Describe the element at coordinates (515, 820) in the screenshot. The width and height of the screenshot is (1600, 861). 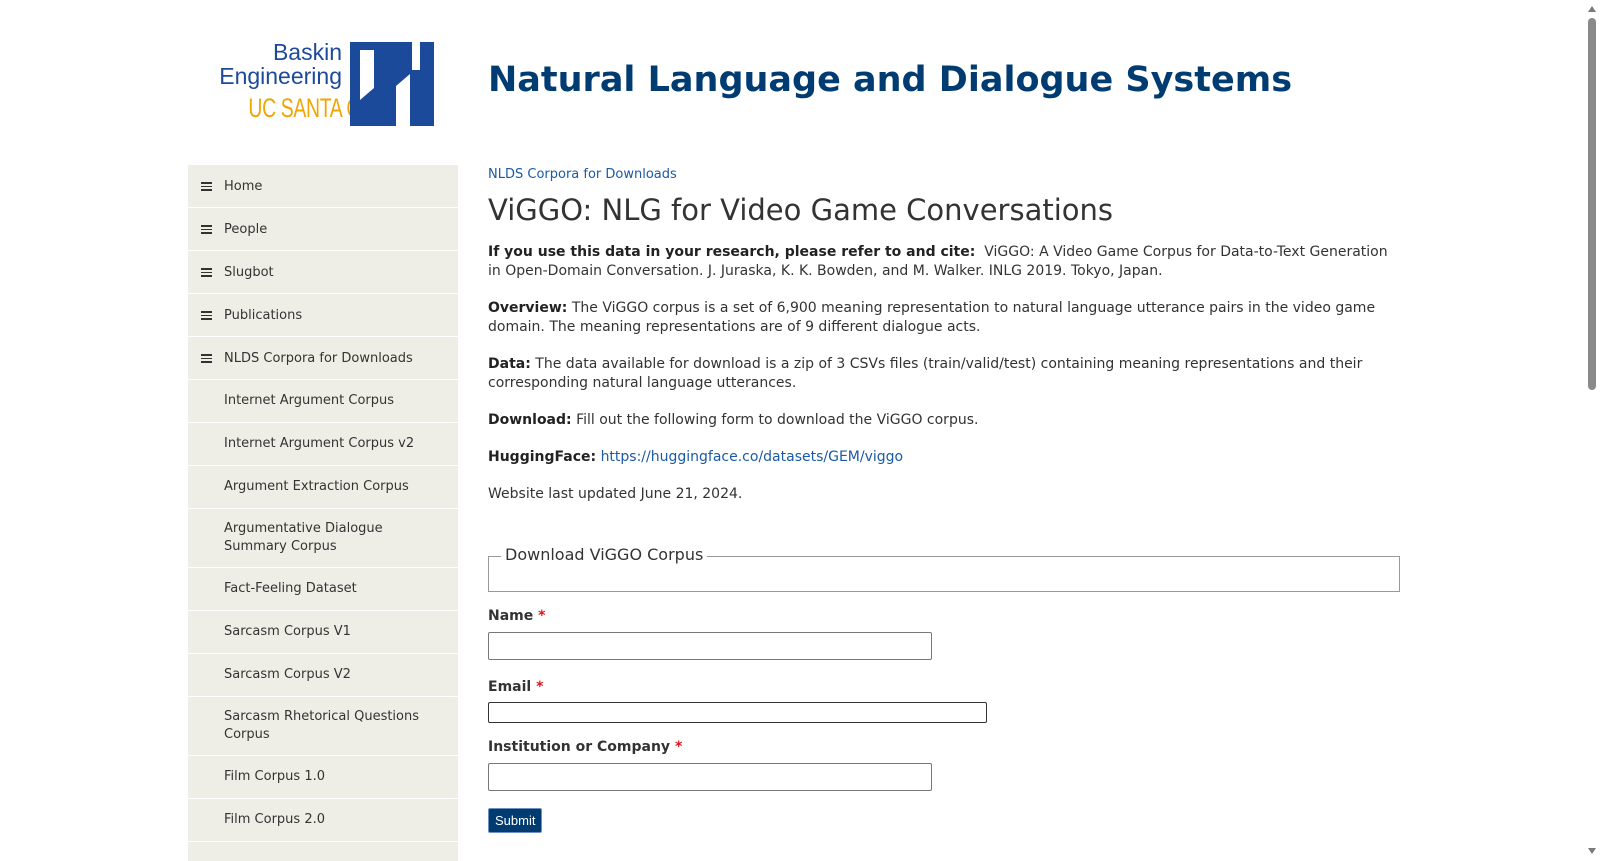
I see `submit-button: Submit` at that location.